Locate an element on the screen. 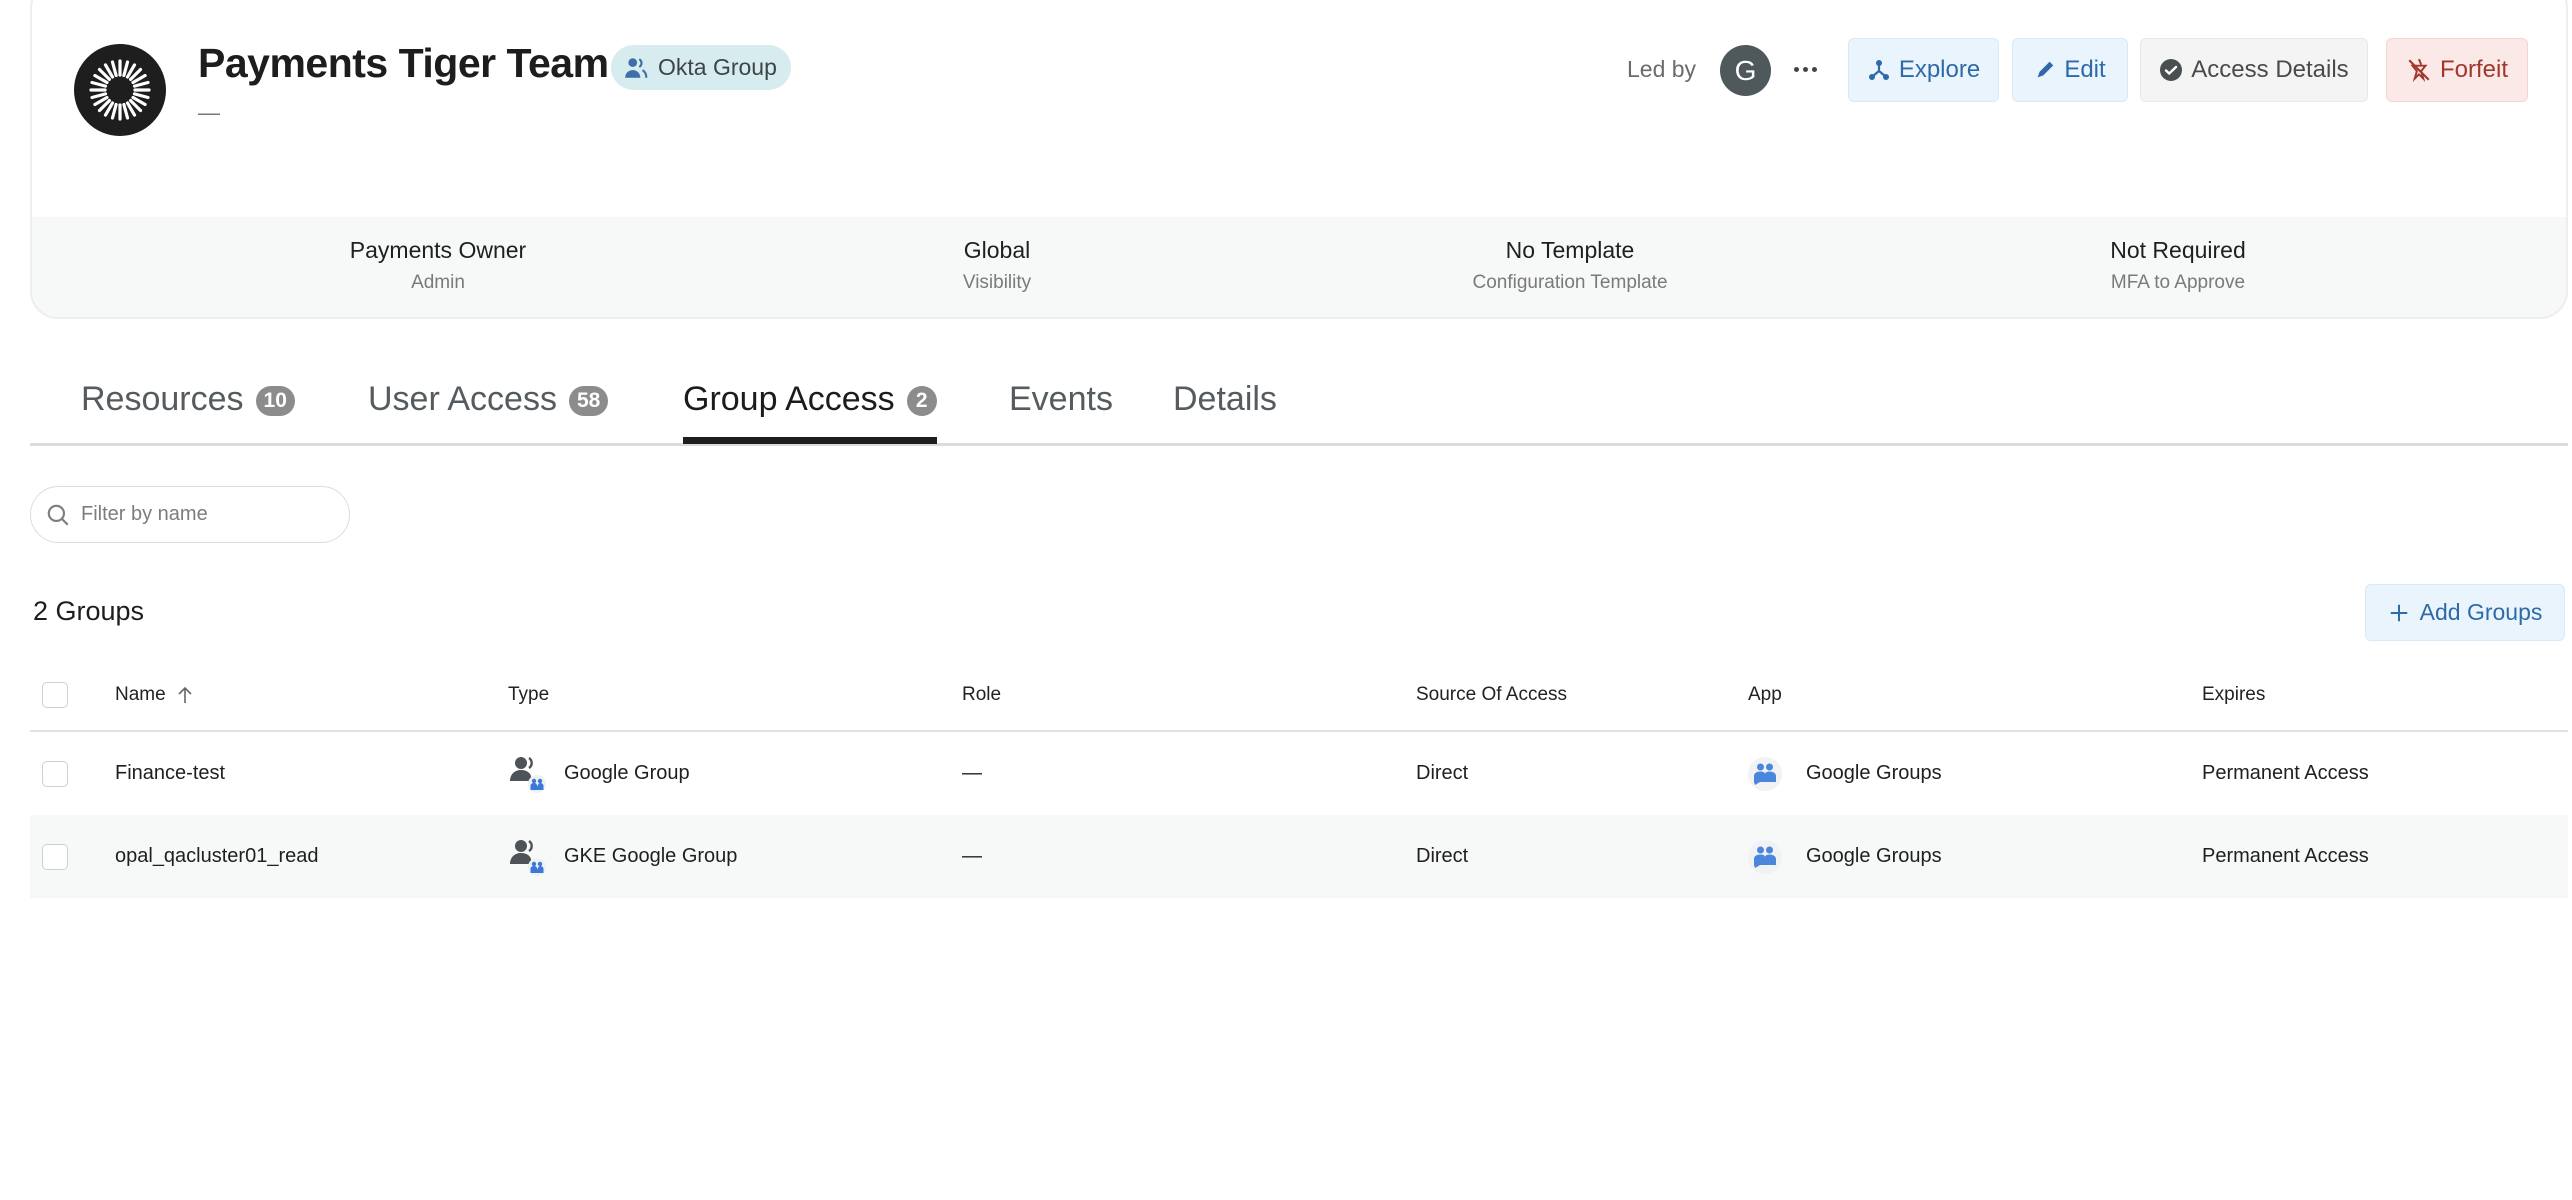 The image size is (2572, 1200). tab-details: Details is located at coordinates (1225, 405).